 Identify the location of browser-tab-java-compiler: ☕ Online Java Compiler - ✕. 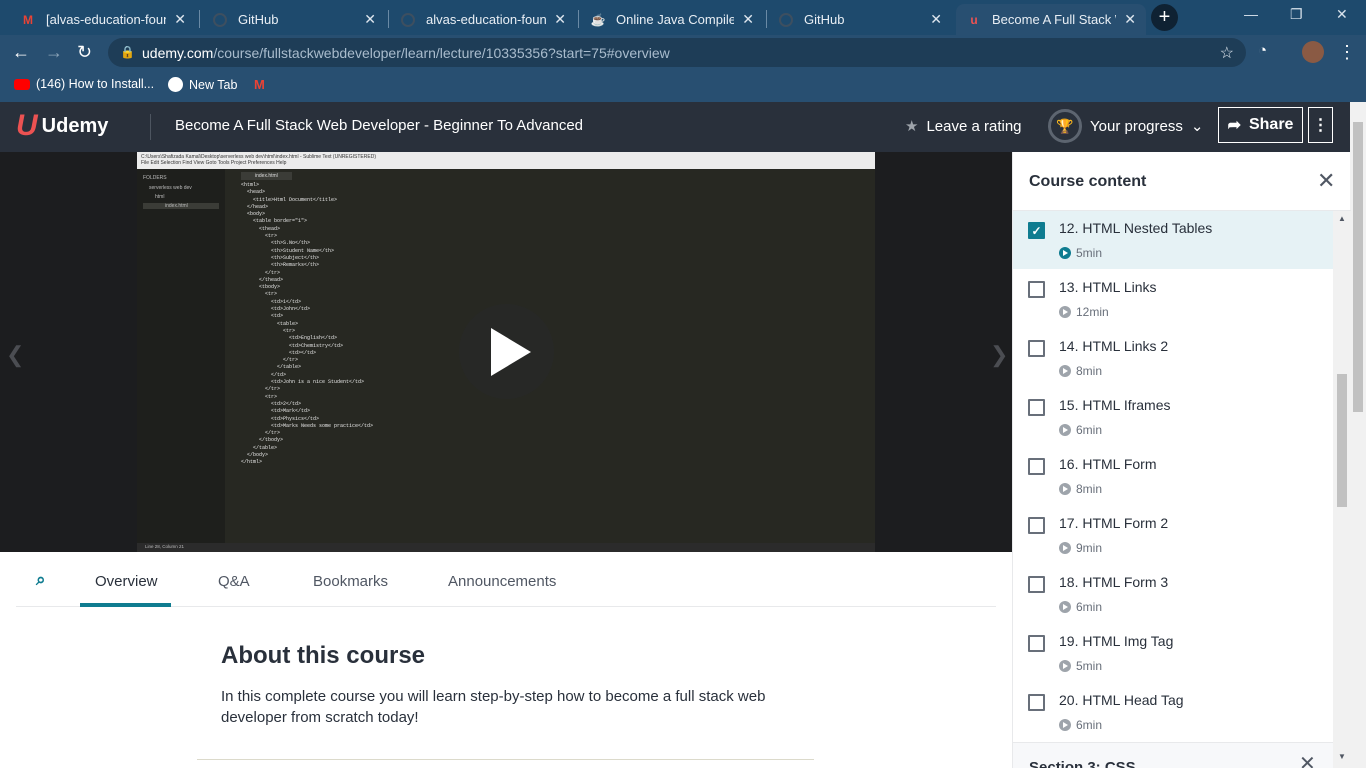
(672, 19).